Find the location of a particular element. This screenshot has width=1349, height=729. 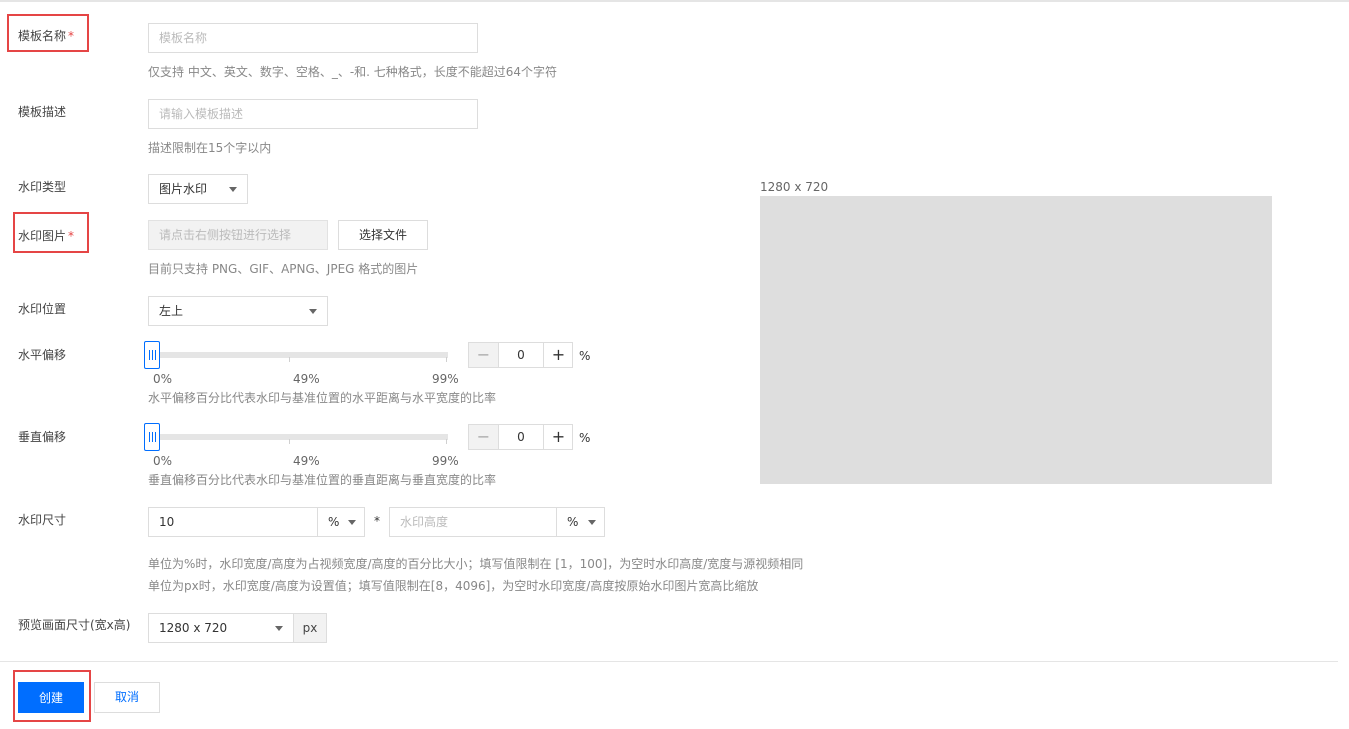

template-desc-input: 请输入模板描述 is located at coordinates (313, 114).